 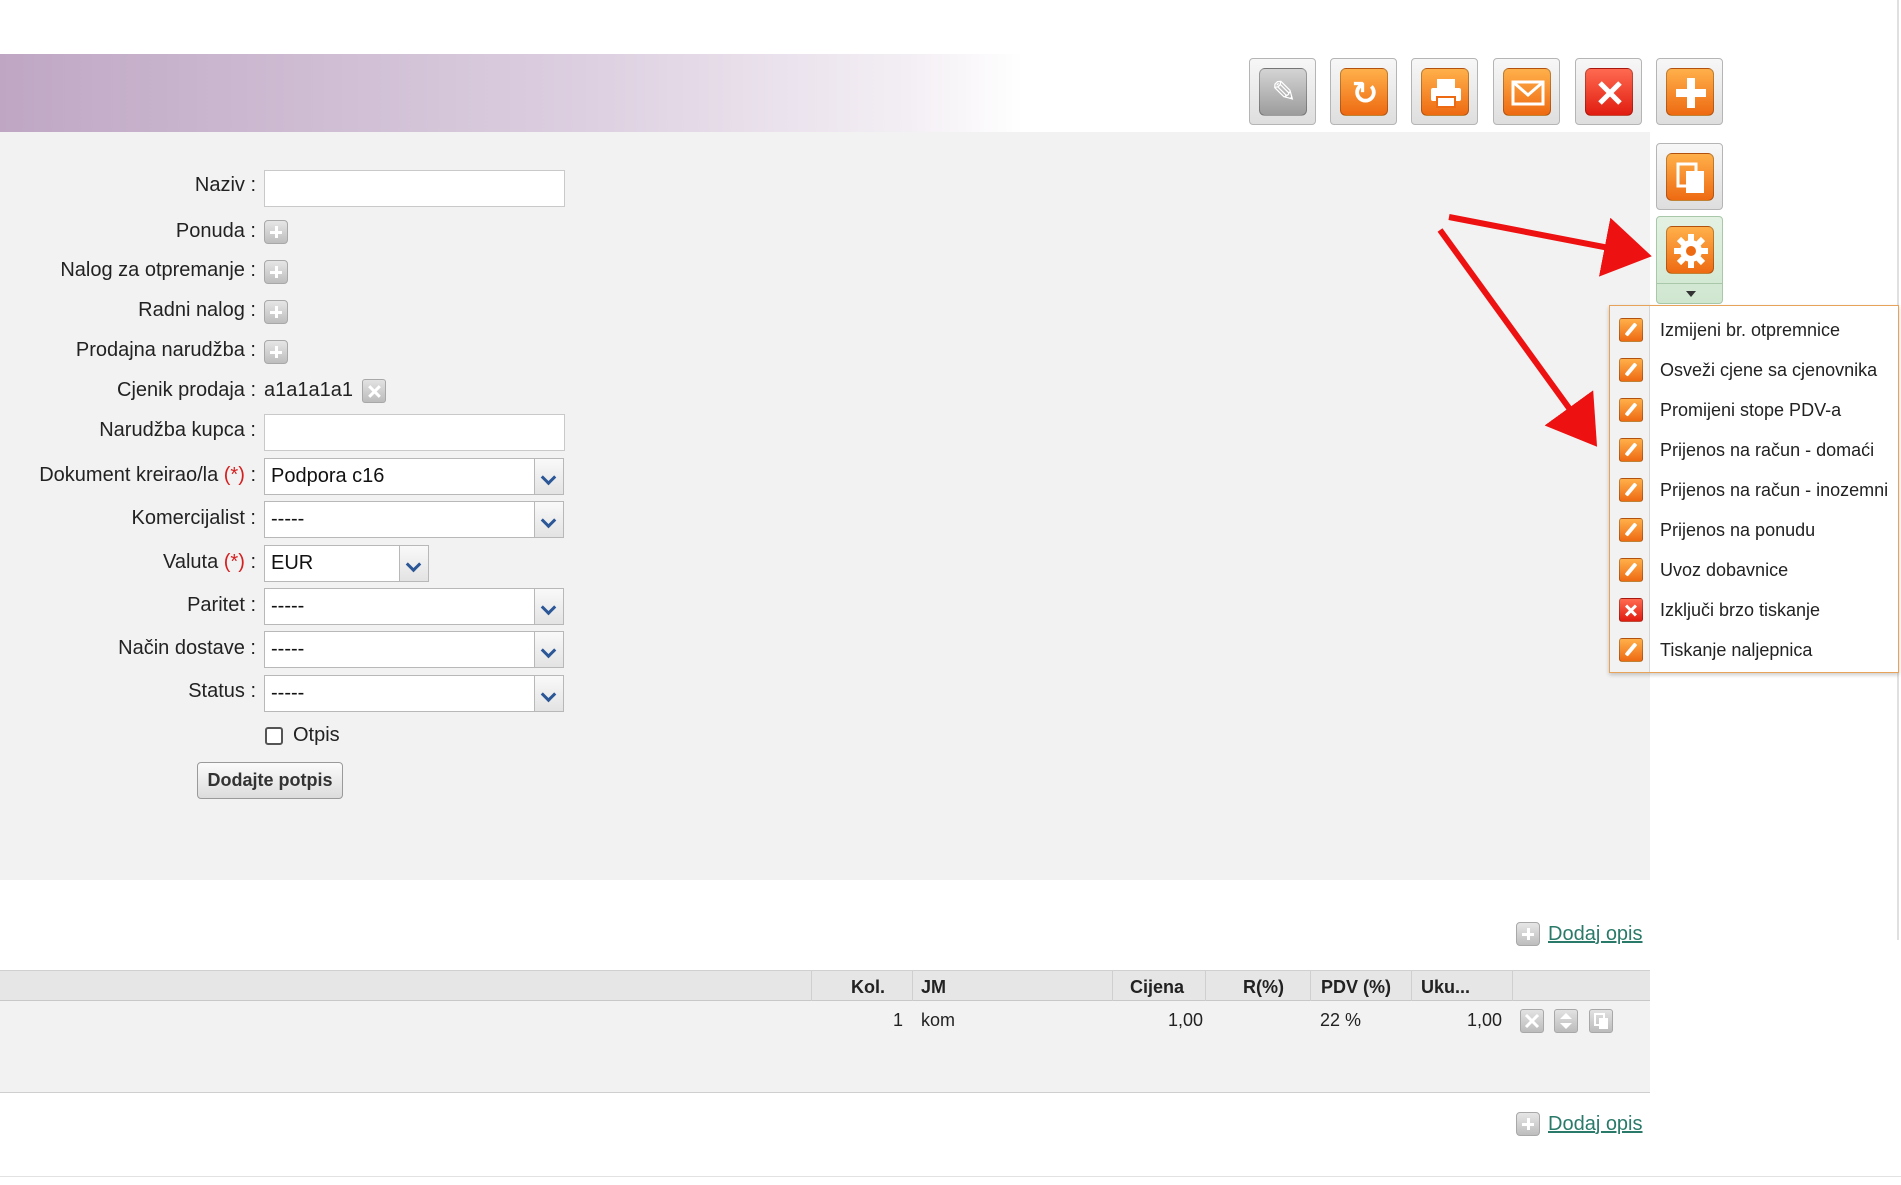 What do you see at coordinates (187, 648) in the screenshot?
I see `nacin-dostave-label: Način dostave :` at bounding box center [187, 648].